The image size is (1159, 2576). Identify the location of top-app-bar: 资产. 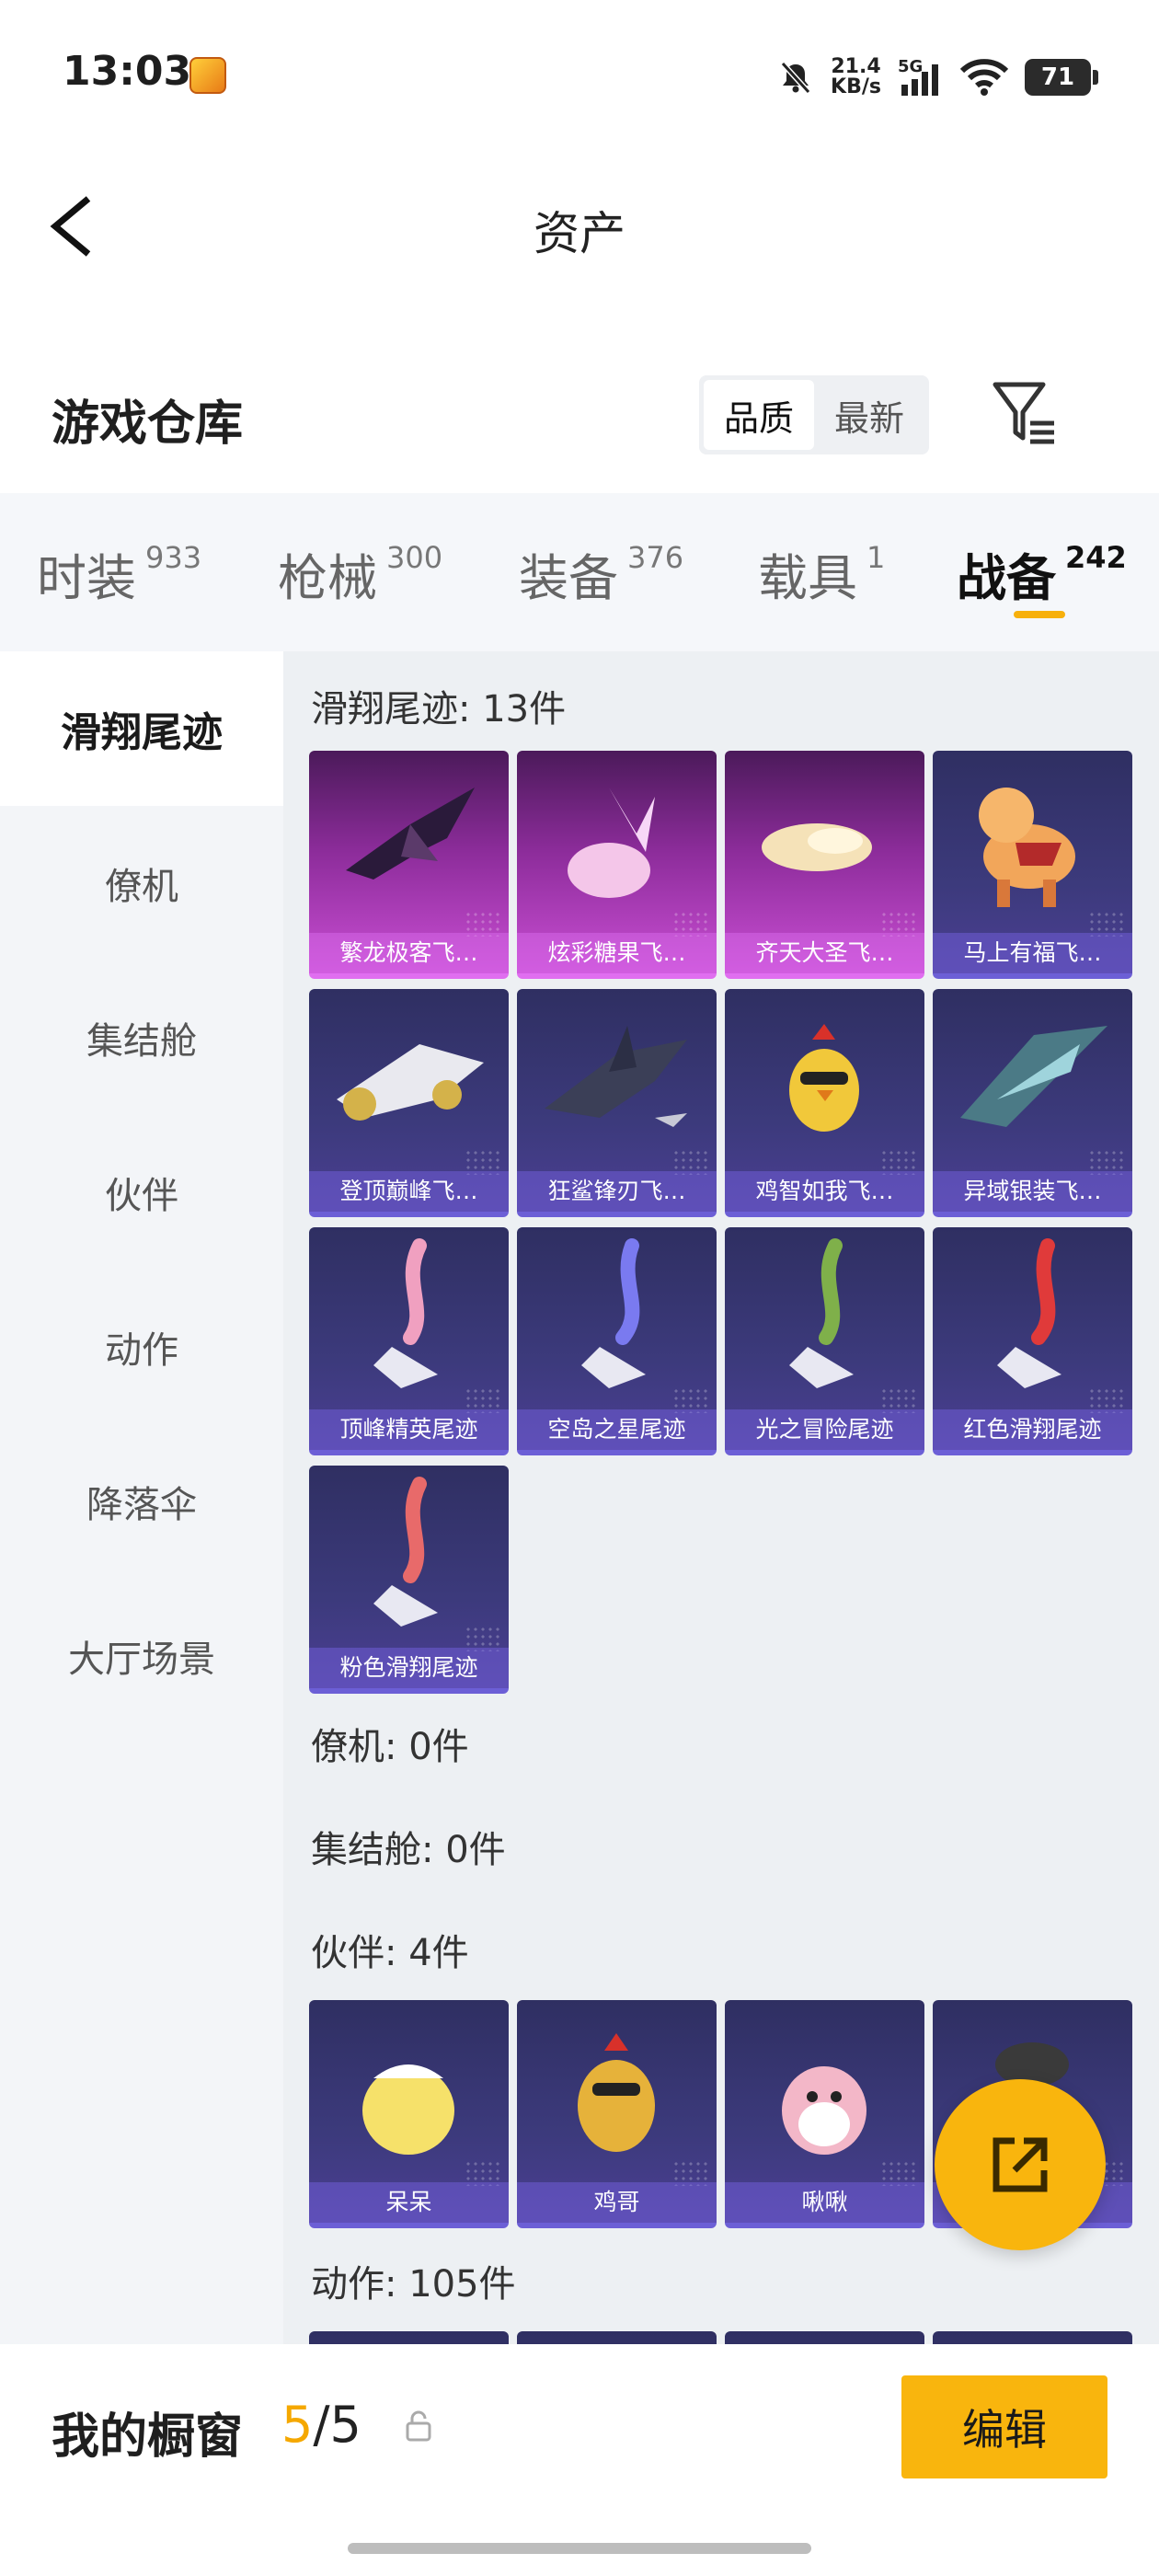
(579, 225).